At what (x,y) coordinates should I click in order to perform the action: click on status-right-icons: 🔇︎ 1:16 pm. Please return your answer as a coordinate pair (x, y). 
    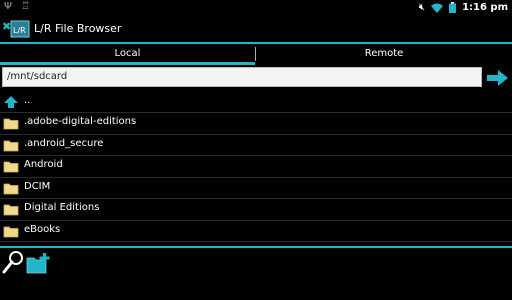
    Looking at the image, I should click on (463, 7).